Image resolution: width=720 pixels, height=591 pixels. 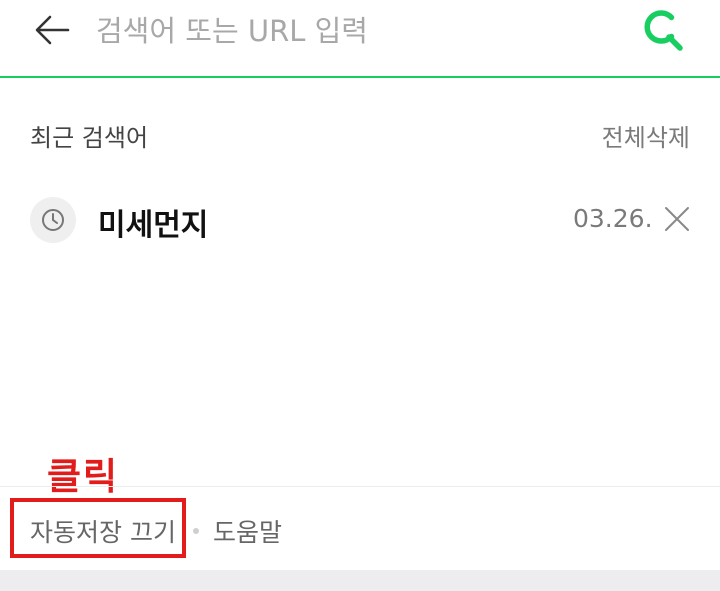 I want to click on search-icon, so click(x=663, y=30).